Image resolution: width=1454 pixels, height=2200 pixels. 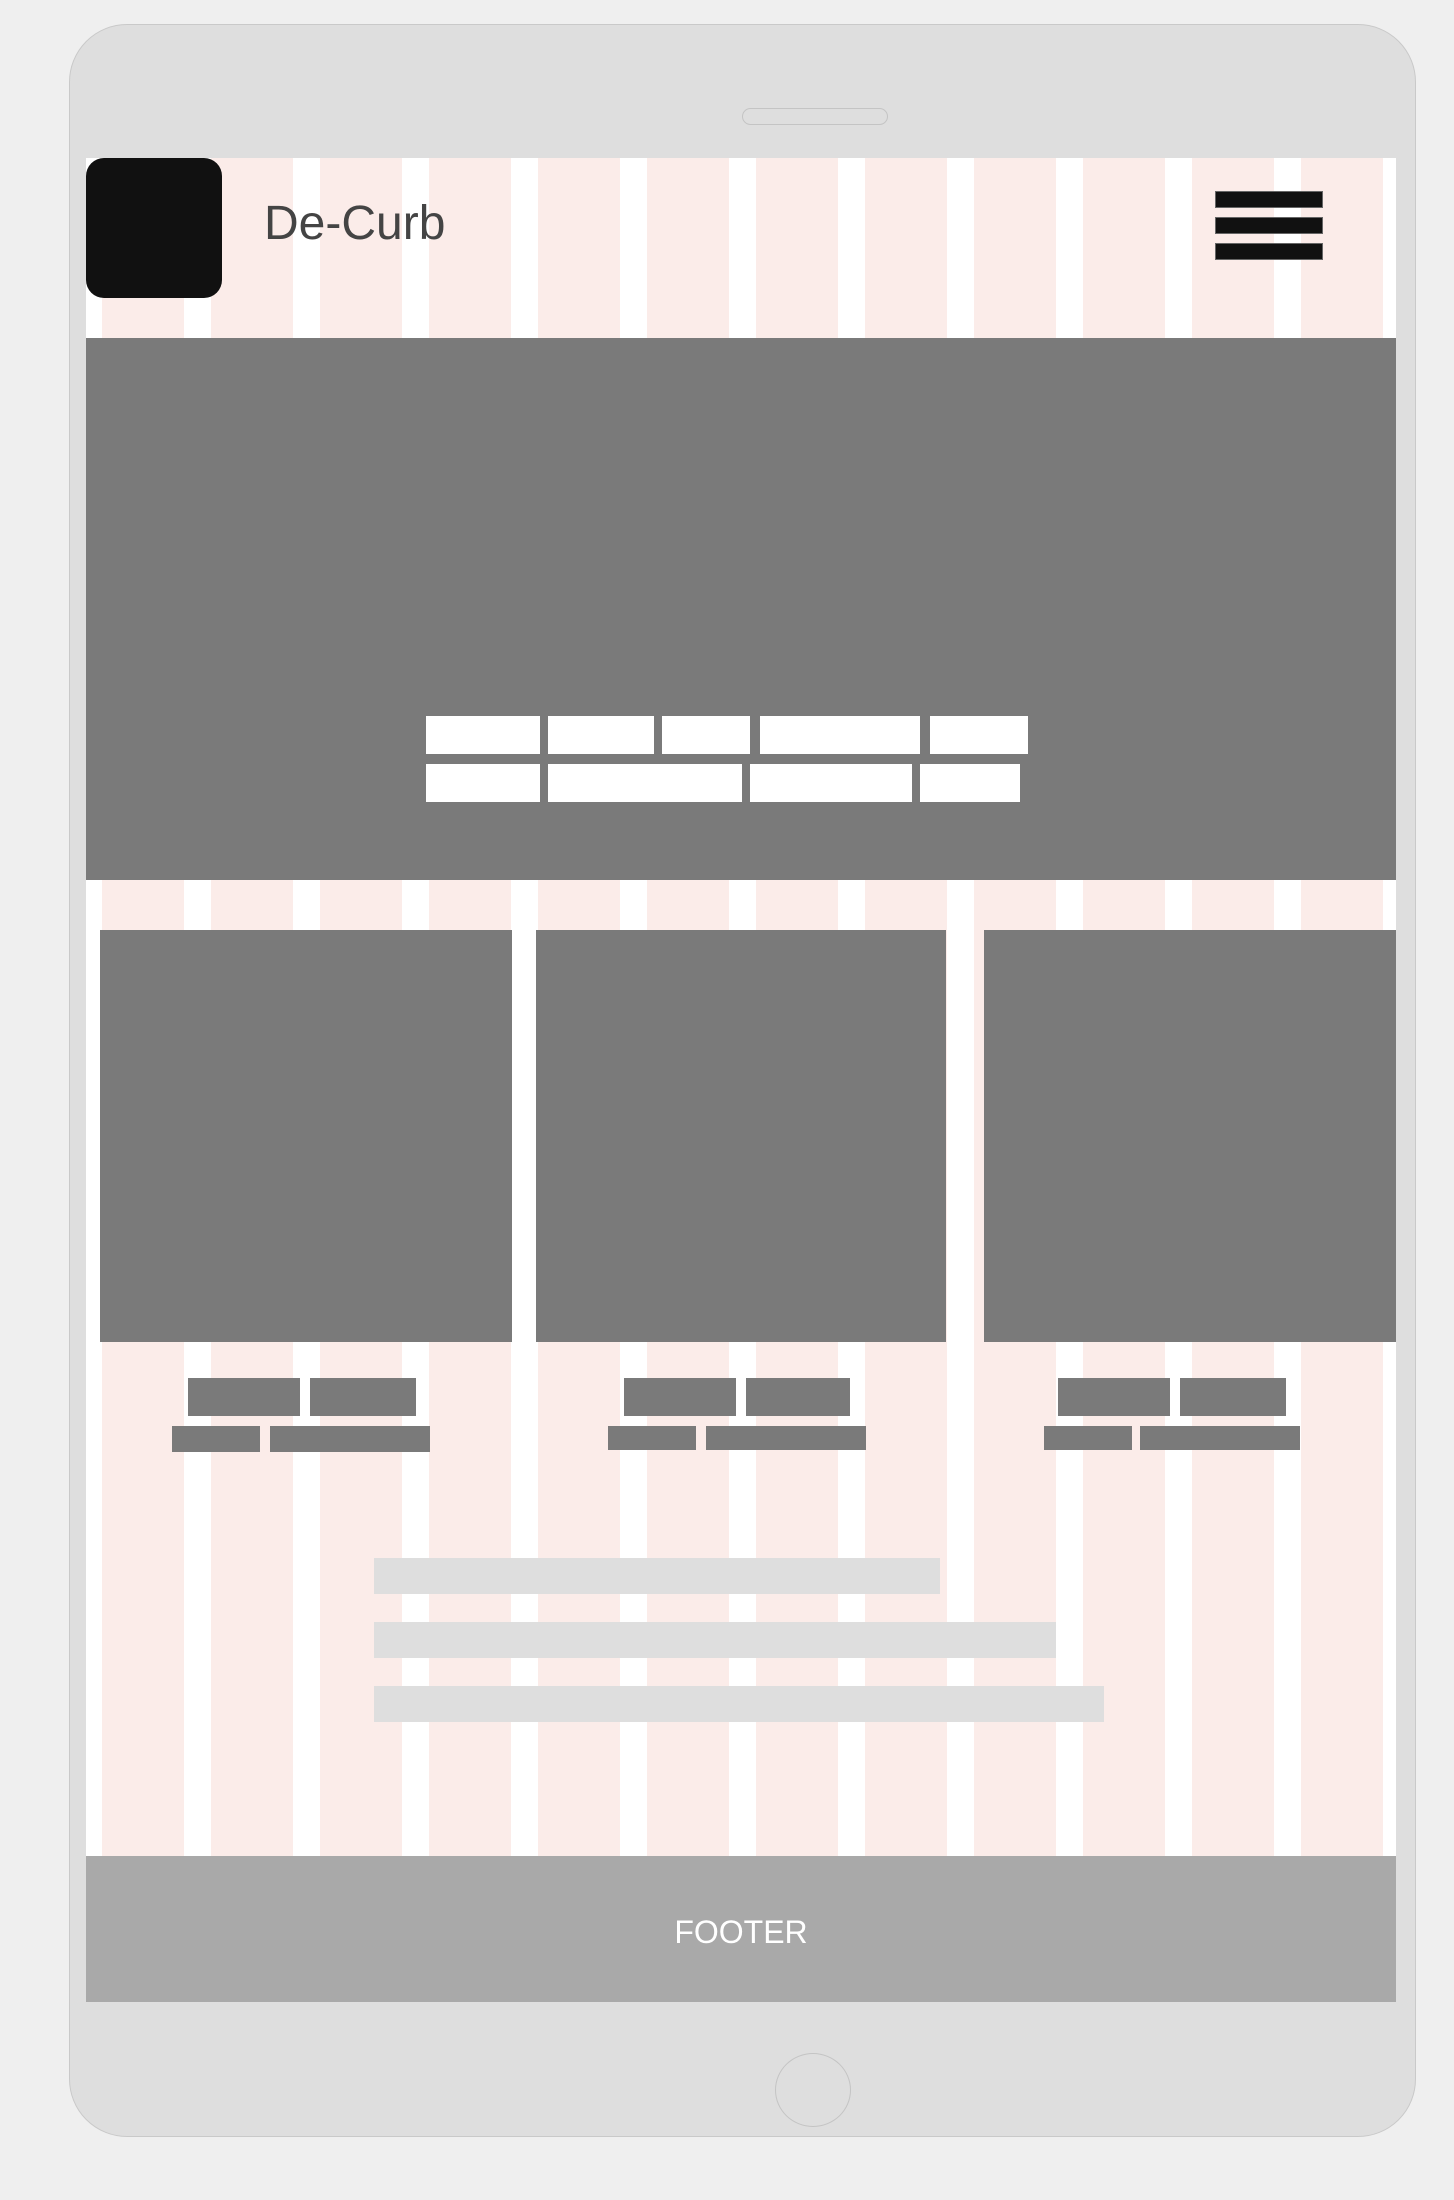 What do you see at coordinates (815, 116) in the screenshot?
I see `device-speaker` at bounding box center [815, 116].